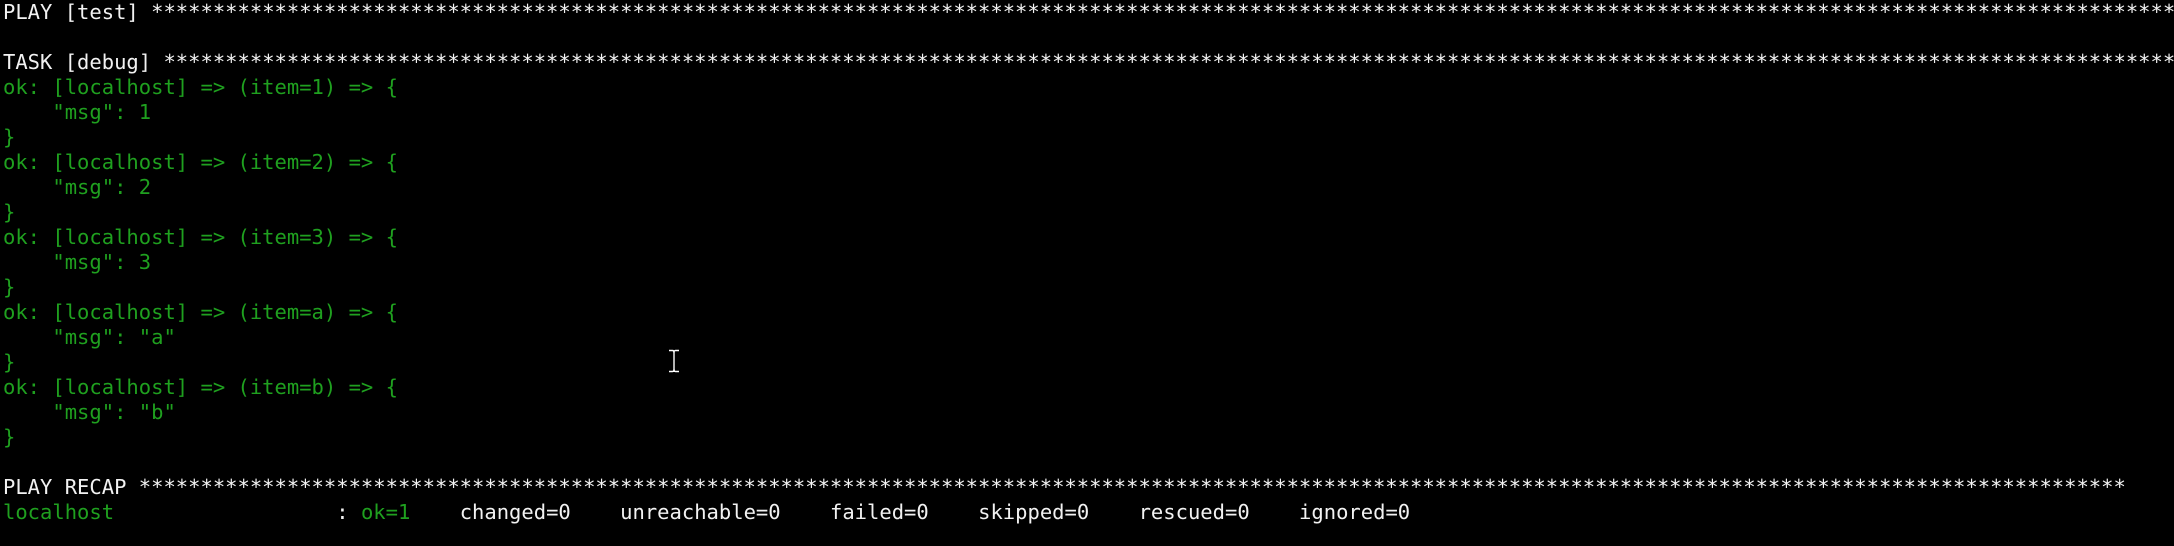 Image resolution: width=2174 pixels, height=546 pixels. I want to click on recap-ignored: ignored=0, so click(1355, 512).